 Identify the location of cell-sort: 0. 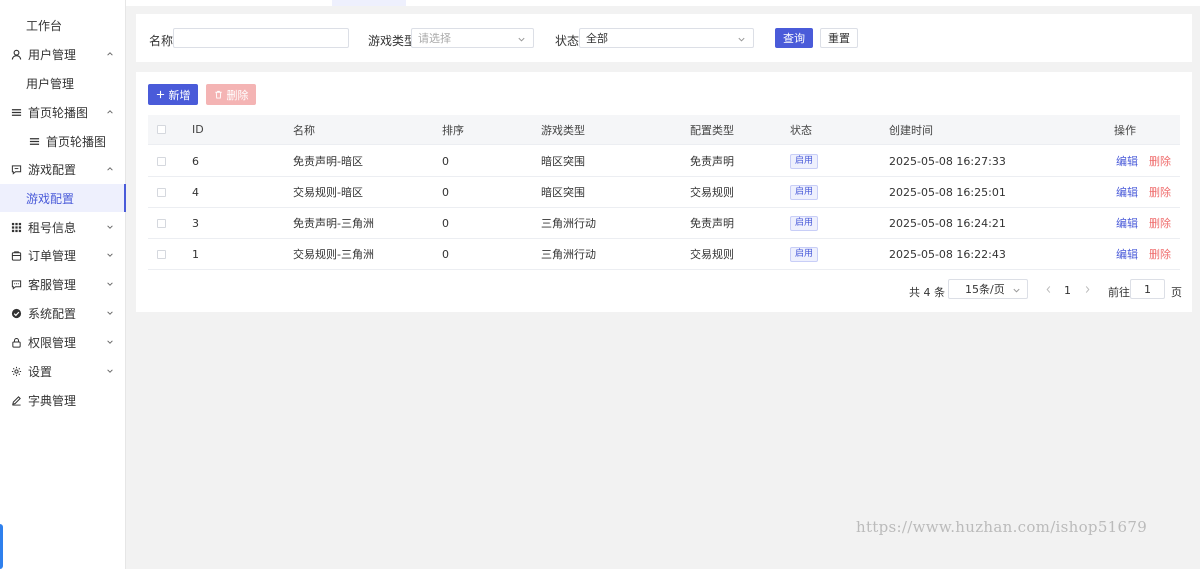
(445, 254).